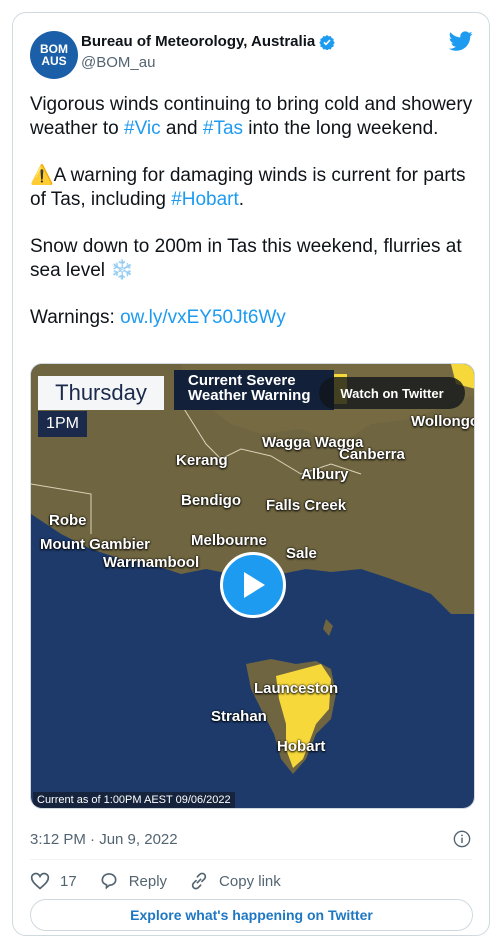 Image resolution: width=504 pixels, height=950 pixels. I want to click on copy-link-label: Copy link, so click(250, 881).